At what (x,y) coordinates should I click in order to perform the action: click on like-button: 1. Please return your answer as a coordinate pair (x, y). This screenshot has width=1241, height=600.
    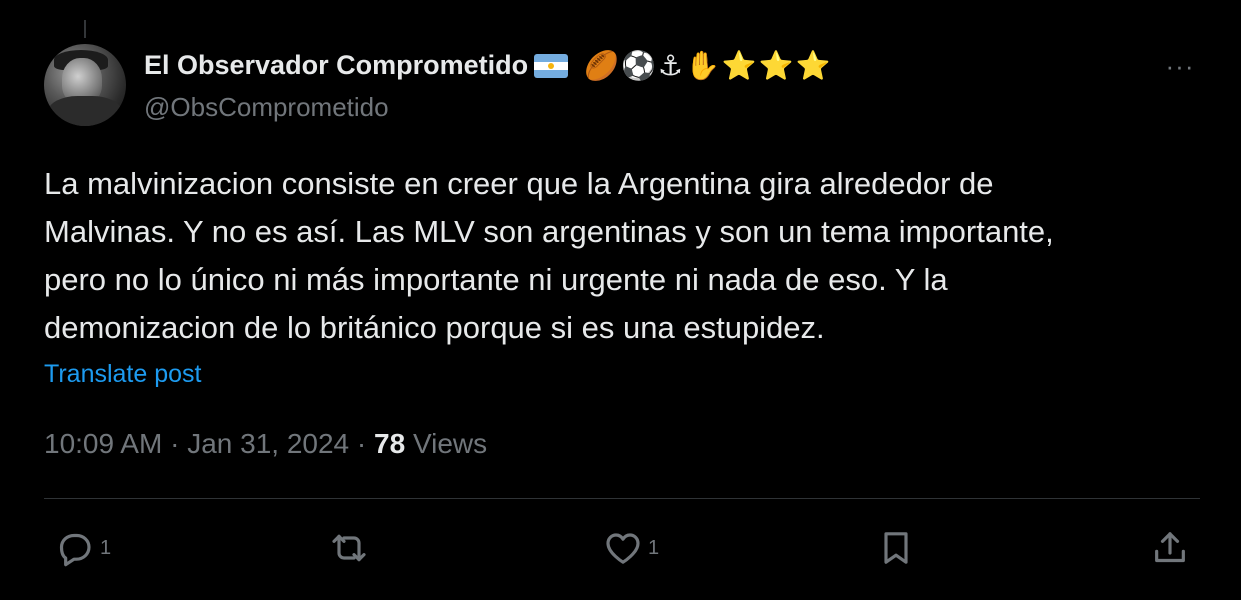
    Looking at the image, I should click on (630, 548).